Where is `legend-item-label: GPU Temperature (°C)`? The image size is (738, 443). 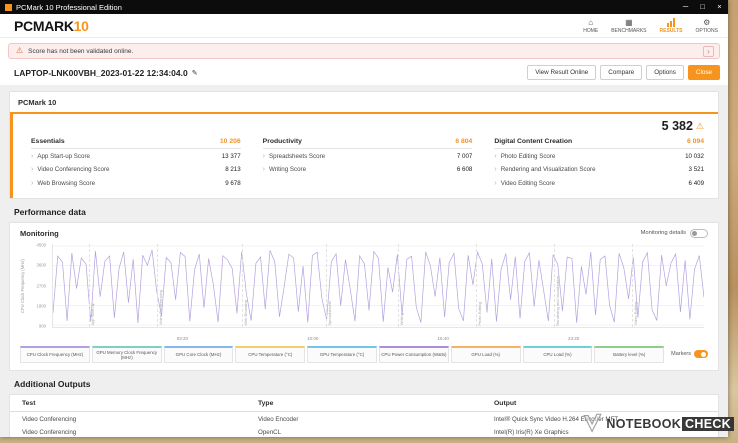
legend-item-label: GPU Temperature (°C) is located at coordinates (342, 355).